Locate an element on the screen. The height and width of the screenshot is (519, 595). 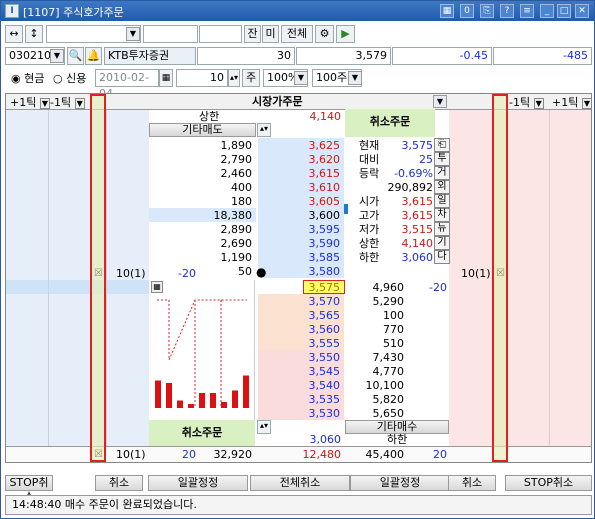
info-side-tab: 투 is located at coordinates (442, 159).